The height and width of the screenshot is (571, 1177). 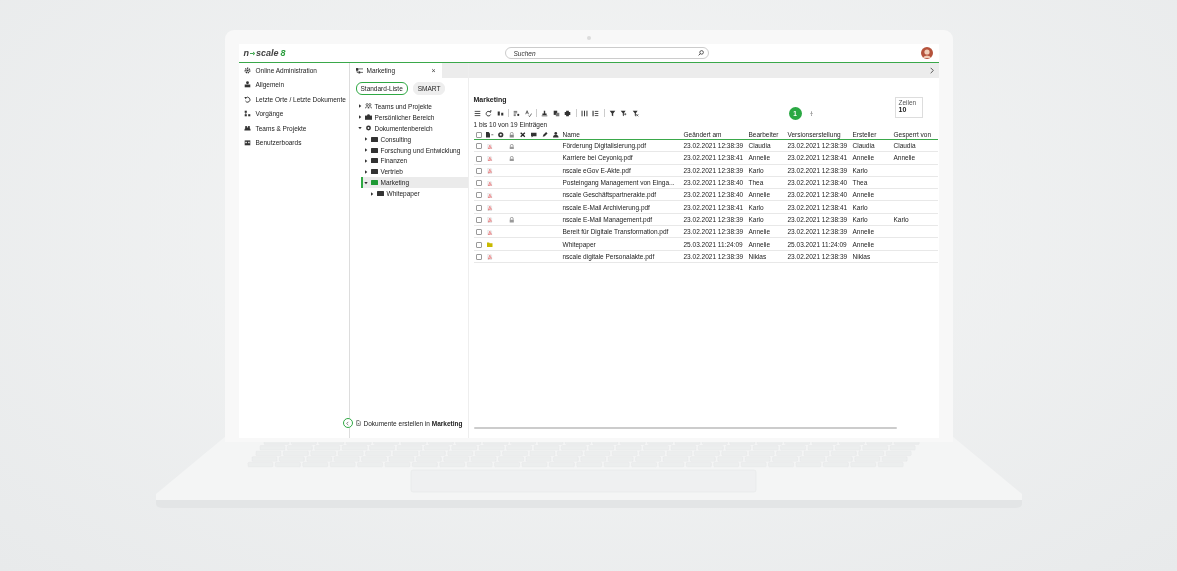 I want to click on select-all-checkbox, so click(x=479, y=134).